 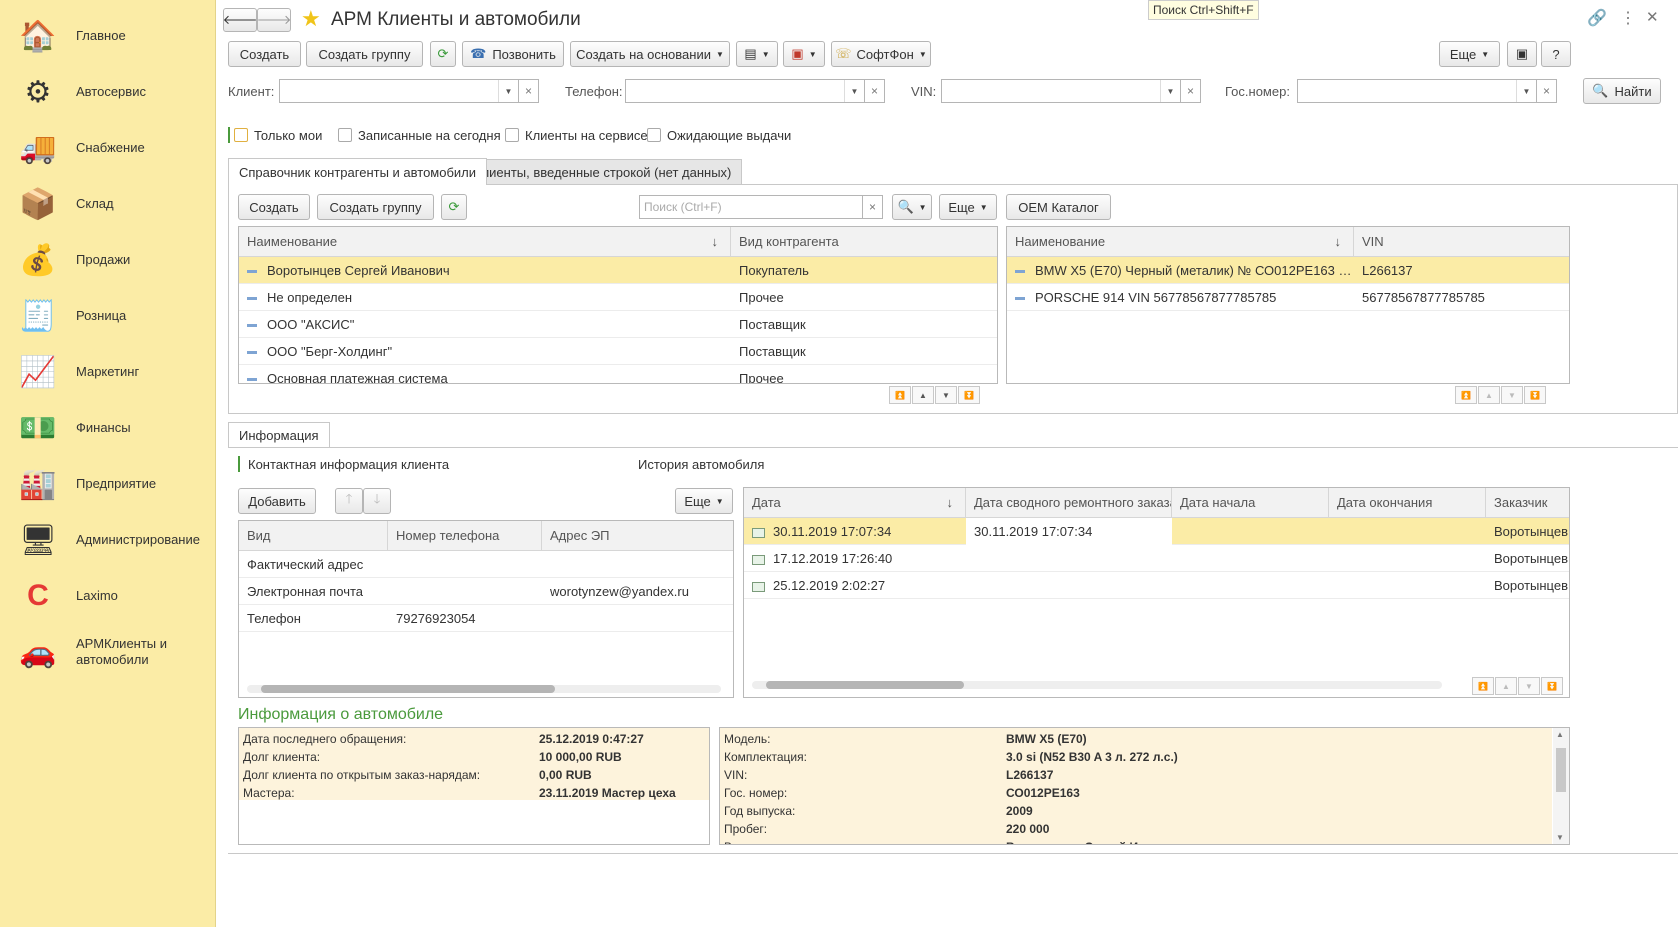 What do you see at coordinates (745, 91) in the screenshot?
I see `phone-input: ▼` at bounding box center [745, 91].